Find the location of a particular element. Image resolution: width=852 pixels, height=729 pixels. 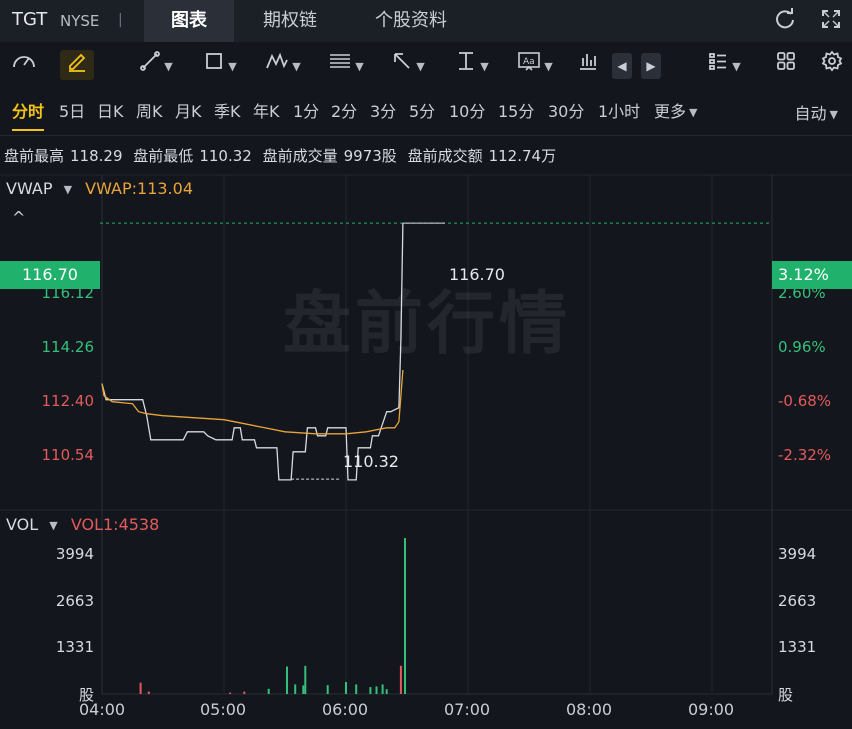

volume-indicator-value: VOL1:4538 is located at coordinates (115, 524).